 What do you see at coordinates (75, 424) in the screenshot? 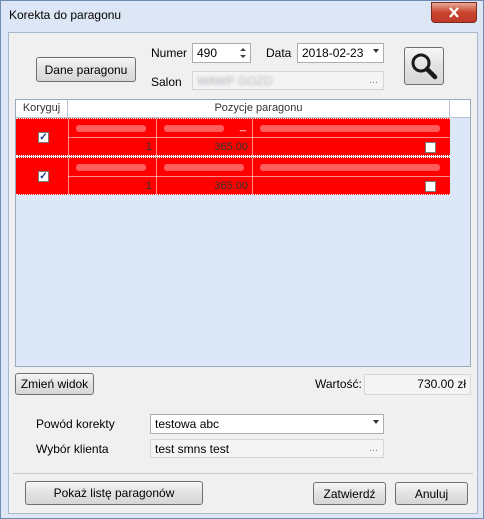
I see `reason-label: Powód korekty` at bounding box center [75, 424].